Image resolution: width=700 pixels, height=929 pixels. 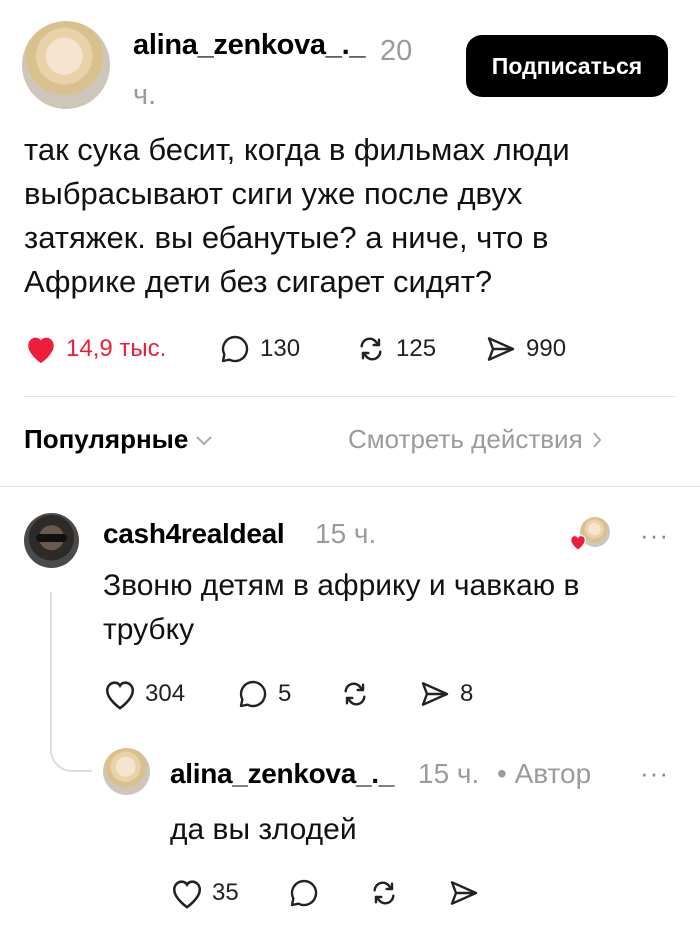 What do you see at coordinates (596, 439) in the screenshot?
I see `chevron-right-icon` at bounding box center [596, 439].